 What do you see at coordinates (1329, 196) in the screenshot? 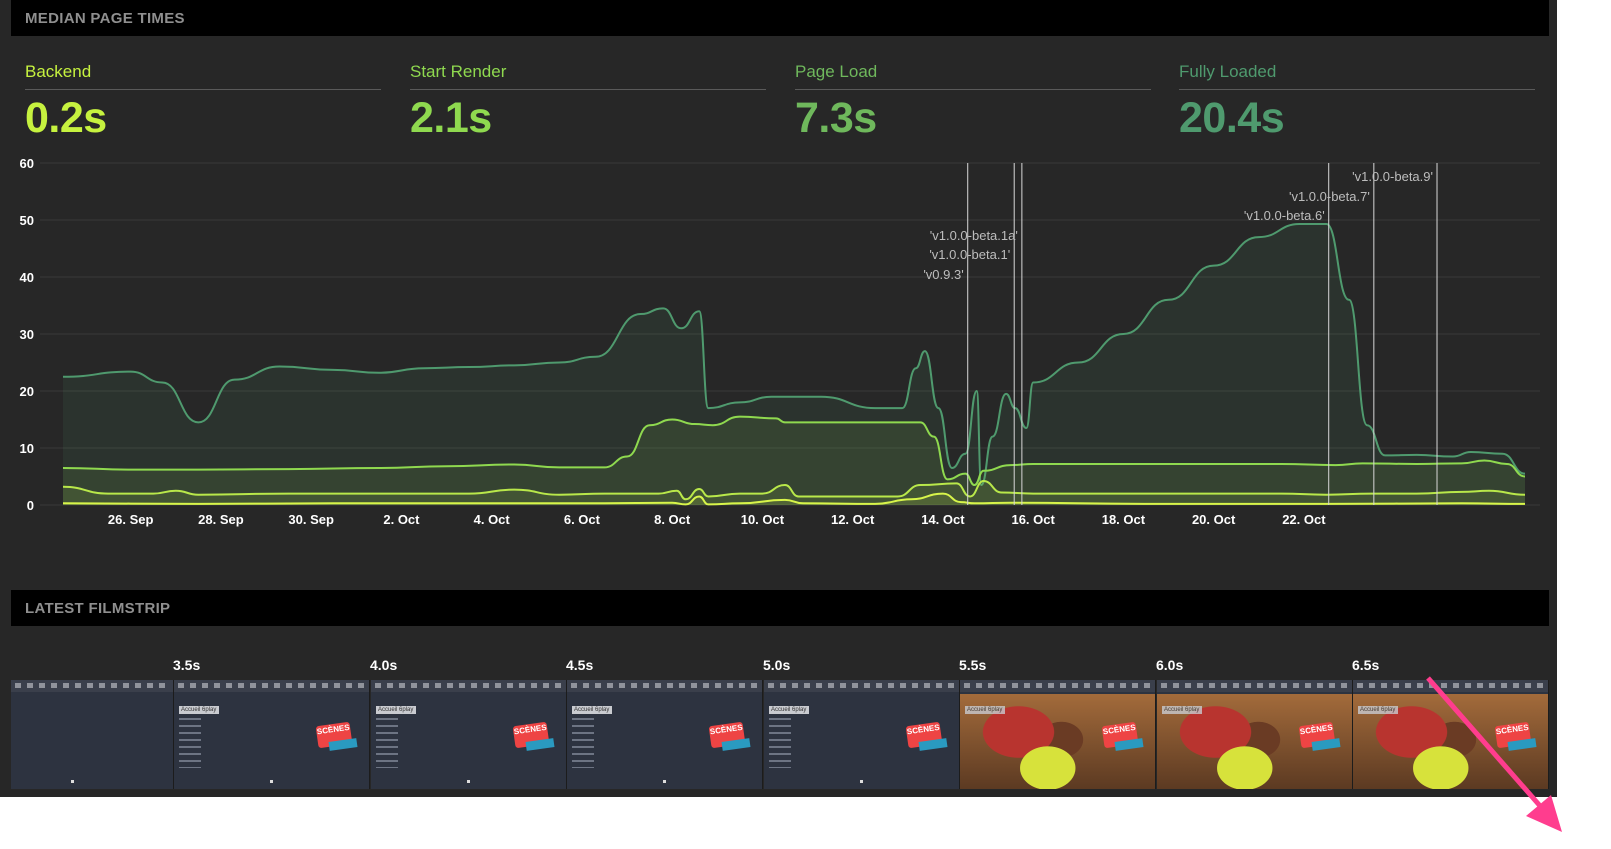
I see `release-marker-label: 'v1.0.0-beta.7'` at bounding box center [1329, 196].